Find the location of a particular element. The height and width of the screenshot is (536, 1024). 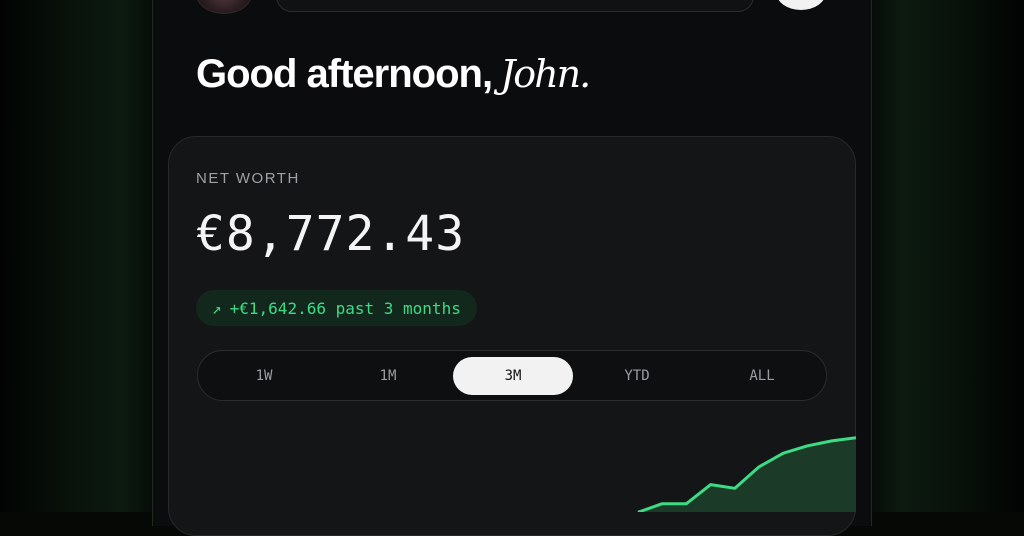

range-selector: 1W 1M 3M YTD ALL is located at coordinates (512, 375).